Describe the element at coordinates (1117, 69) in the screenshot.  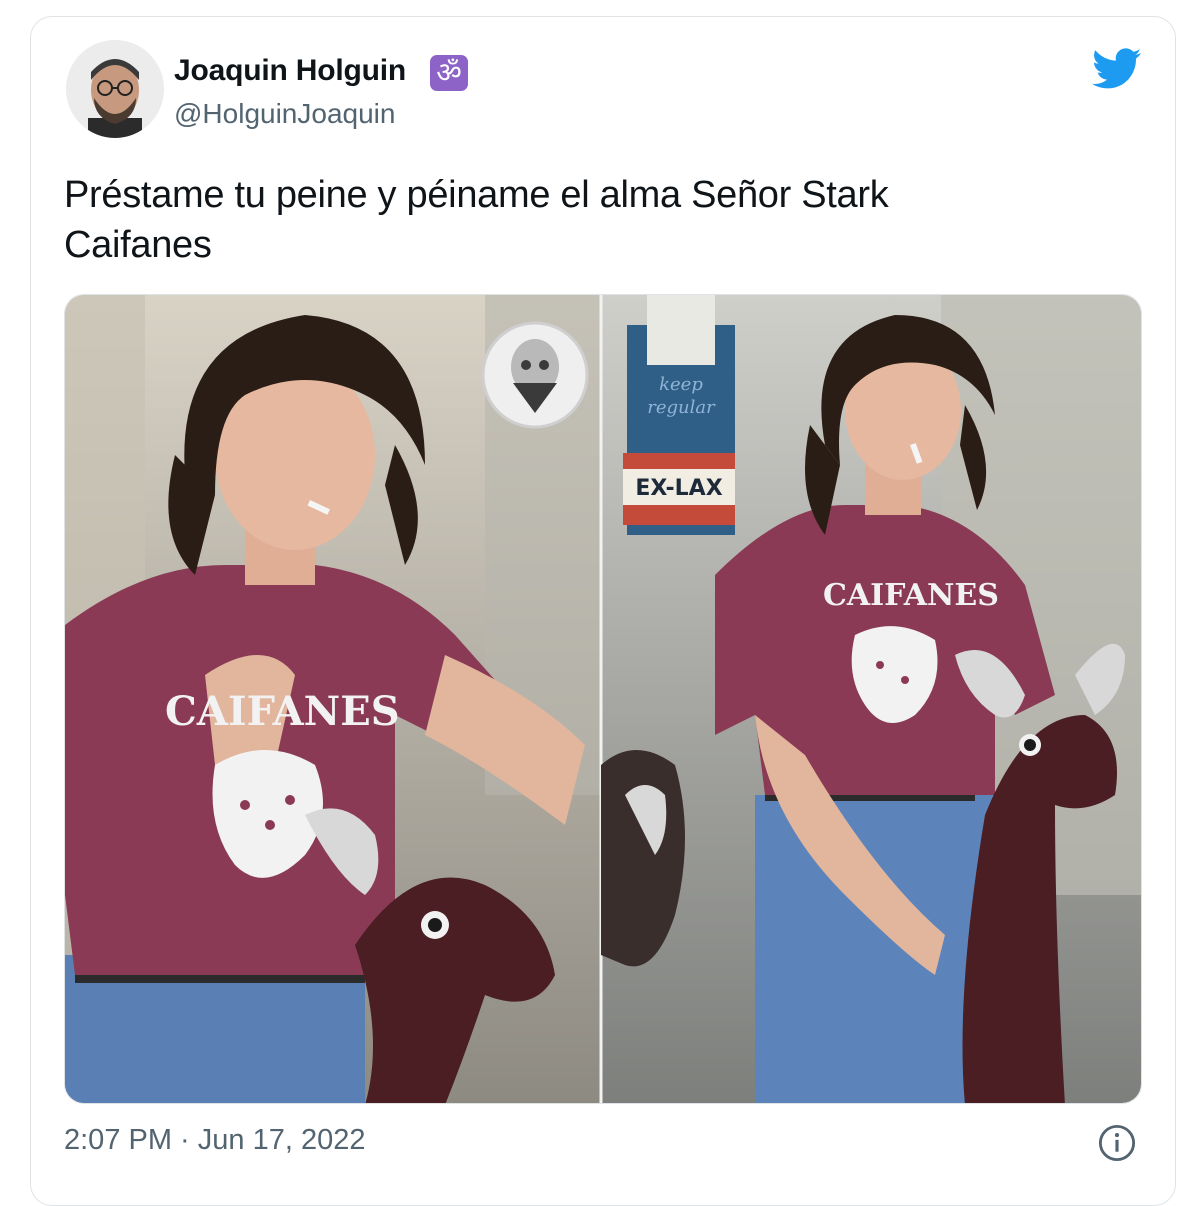
I see `twitter-bird-icon` at that location.